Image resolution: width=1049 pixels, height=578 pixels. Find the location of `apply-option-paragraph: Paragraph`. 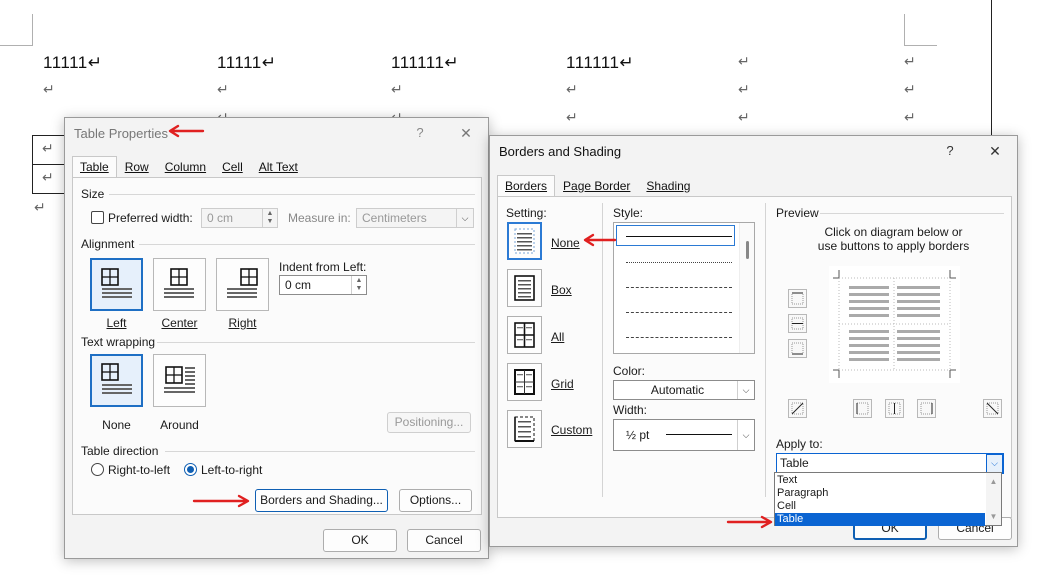

apply-option-paragraph: Paragraph is located at coordinates (888, 493).